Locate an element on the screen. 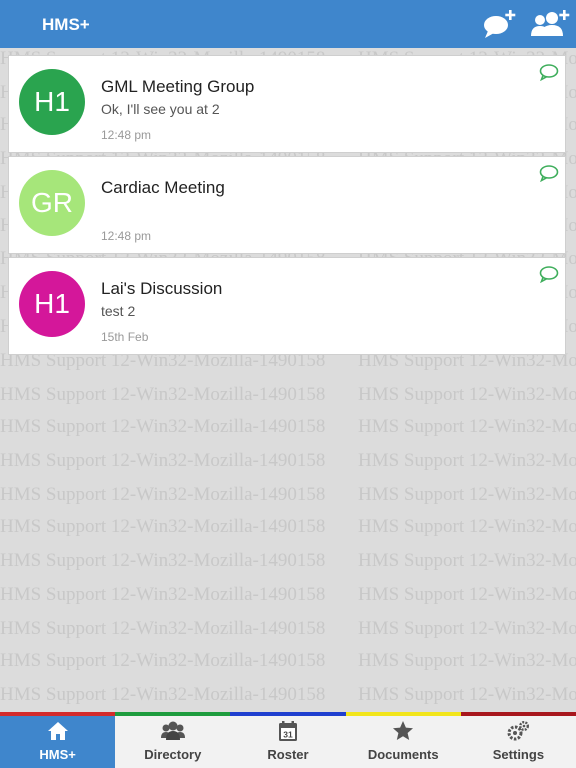 The height and width of the screenshot is (768, 576). star-icon is located at coordinates (403, 730).